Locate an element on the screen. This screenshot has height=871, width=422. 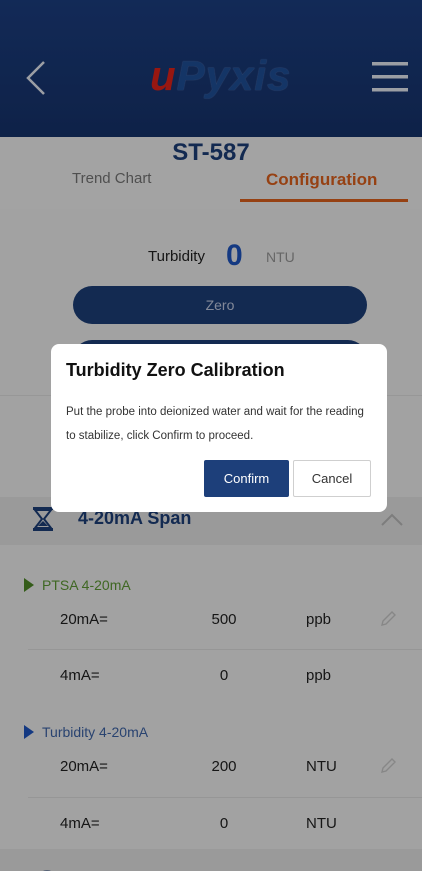
dialog-title: Turbidity Zero Calibration is located at coordinates (175, 370).